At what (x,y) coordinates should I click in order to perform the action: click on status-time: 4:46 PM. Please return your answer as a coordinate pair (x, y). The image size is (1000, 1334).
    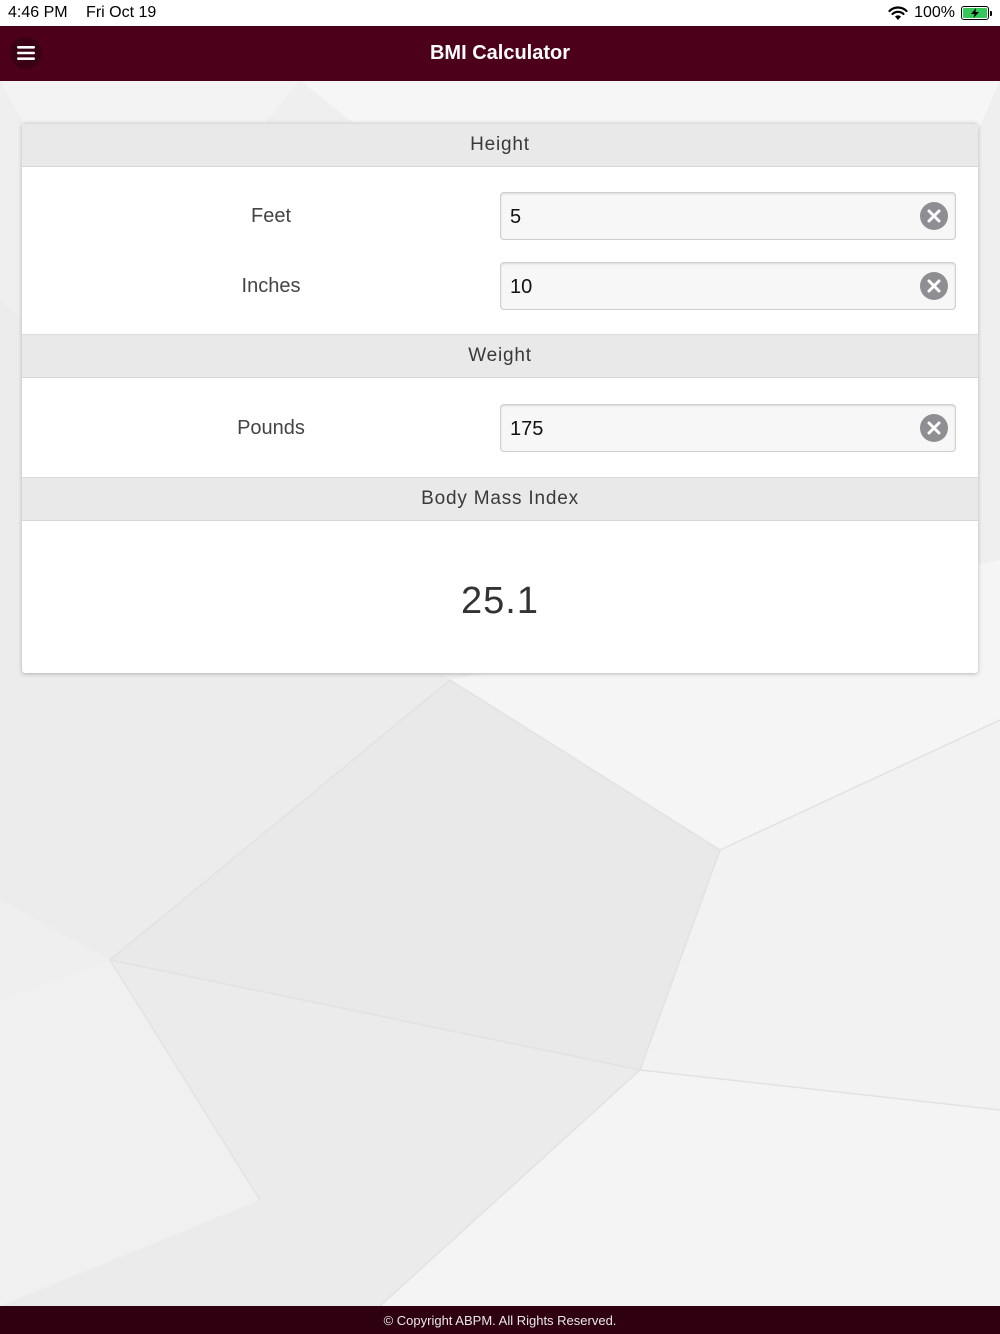
    Looking at the image, I should click on (38, 12).